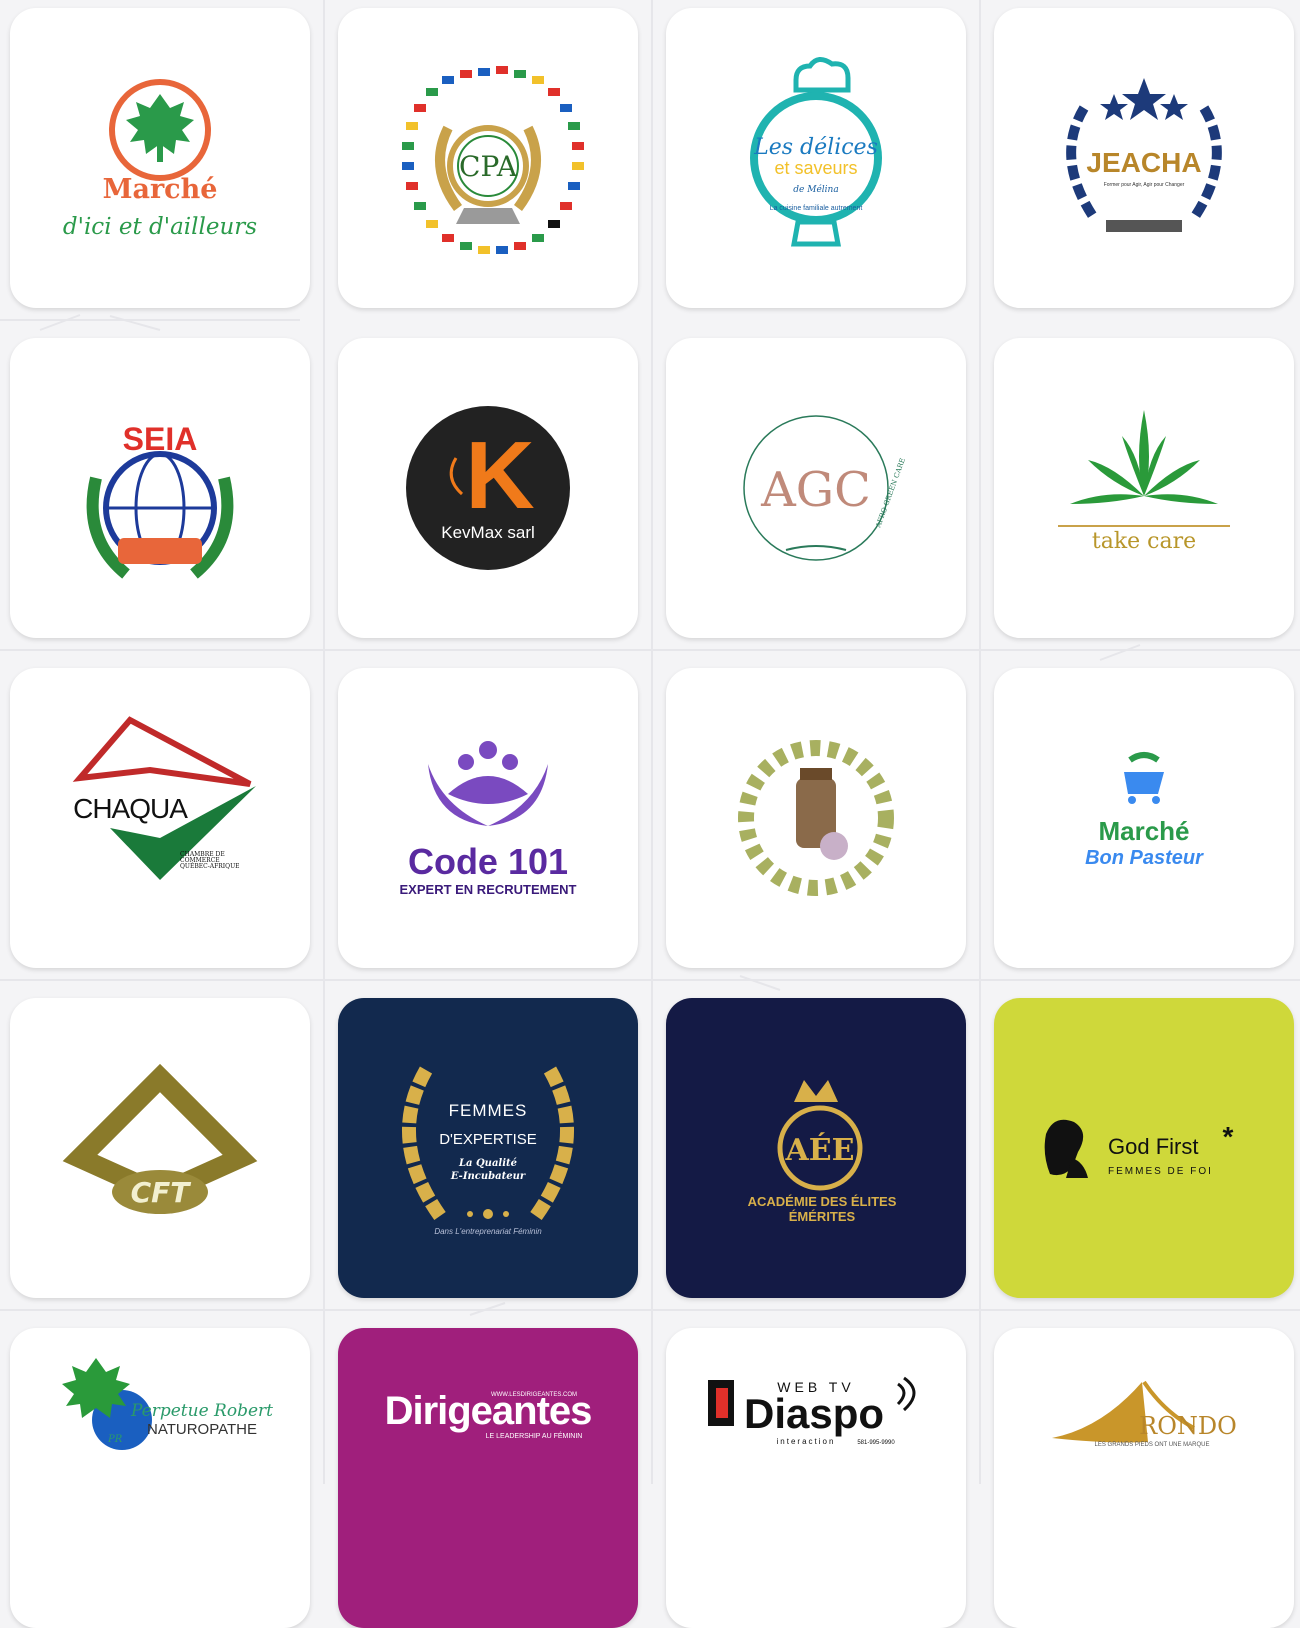  Describe the element at coordinates (1228, 1136) in the screenshot. I see `asterisk-icon: *` at that location.